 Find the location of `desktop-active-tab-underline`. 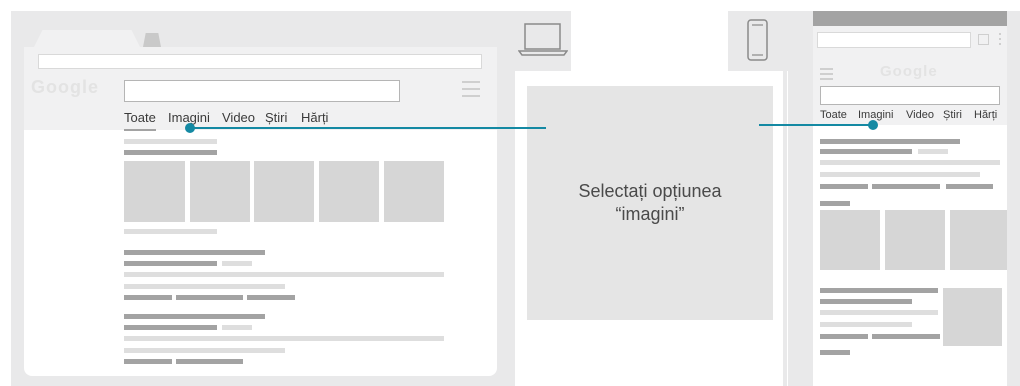

desktop-active-tab-underline is located at coordinates (140, 130).